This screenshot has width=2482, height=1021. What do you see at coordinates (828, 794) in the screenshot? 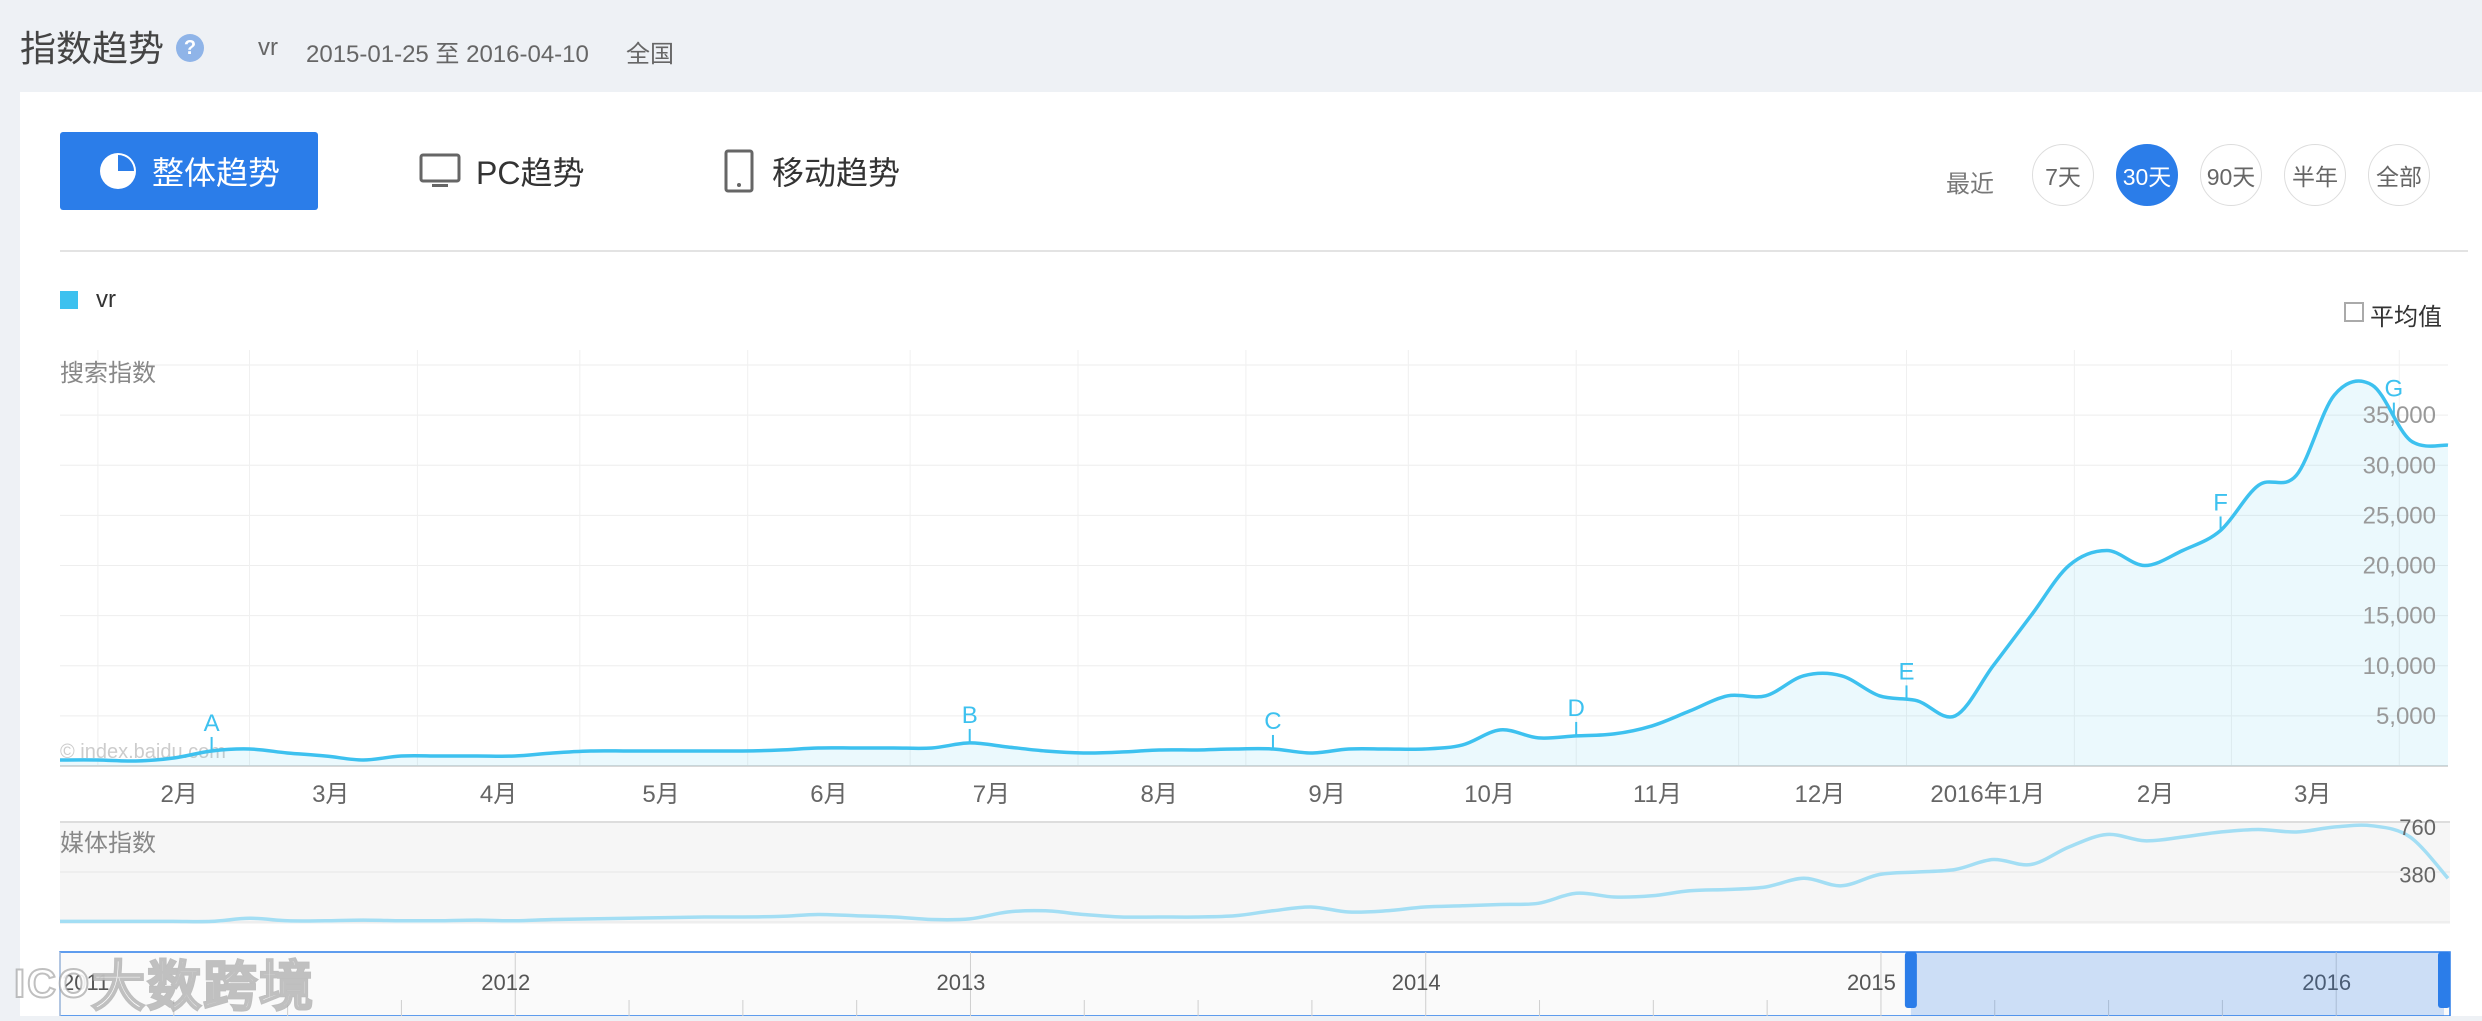
I see `x-tick-label: 6月` at bounding box center [828, 794].